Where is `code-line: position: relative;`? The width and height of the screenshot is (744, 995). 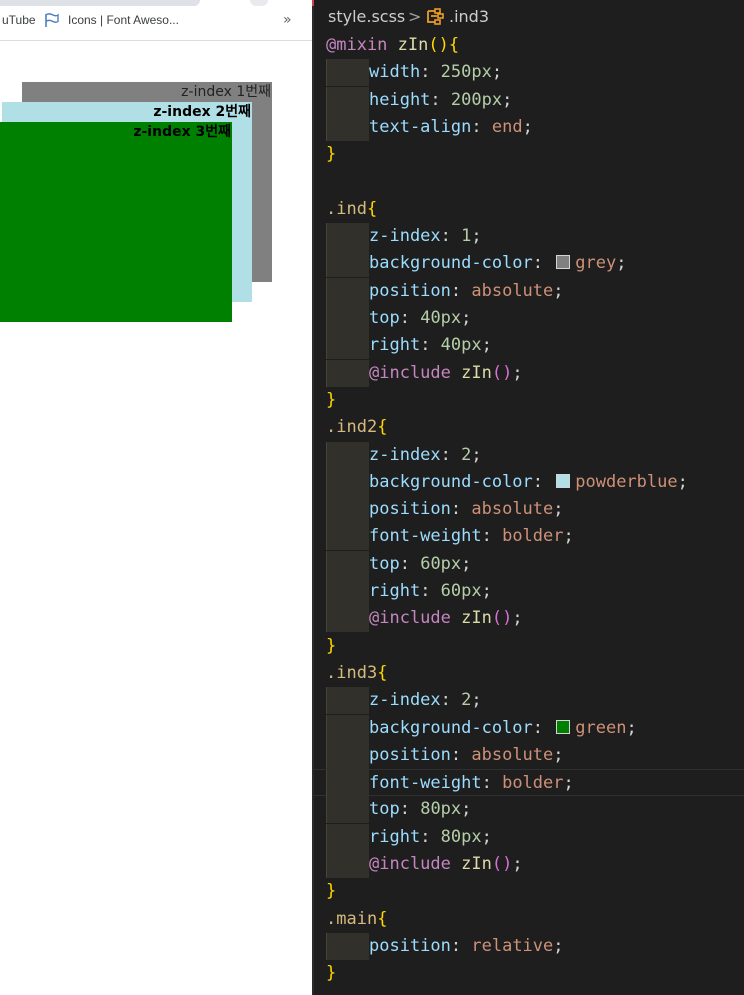
code-line: position: relative; is located at coordinates (528, 946).